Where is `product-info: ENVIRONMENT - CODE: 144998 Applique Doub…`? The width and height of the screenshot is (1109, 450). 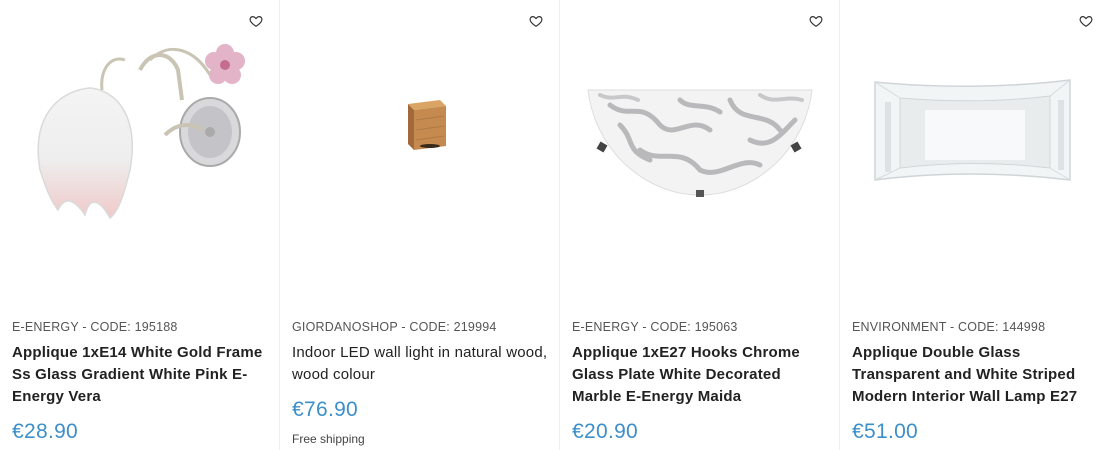 product-info: ENVIRONMENT - CODE: 144998 Applique Doub… is located at coordinates (976, 382).